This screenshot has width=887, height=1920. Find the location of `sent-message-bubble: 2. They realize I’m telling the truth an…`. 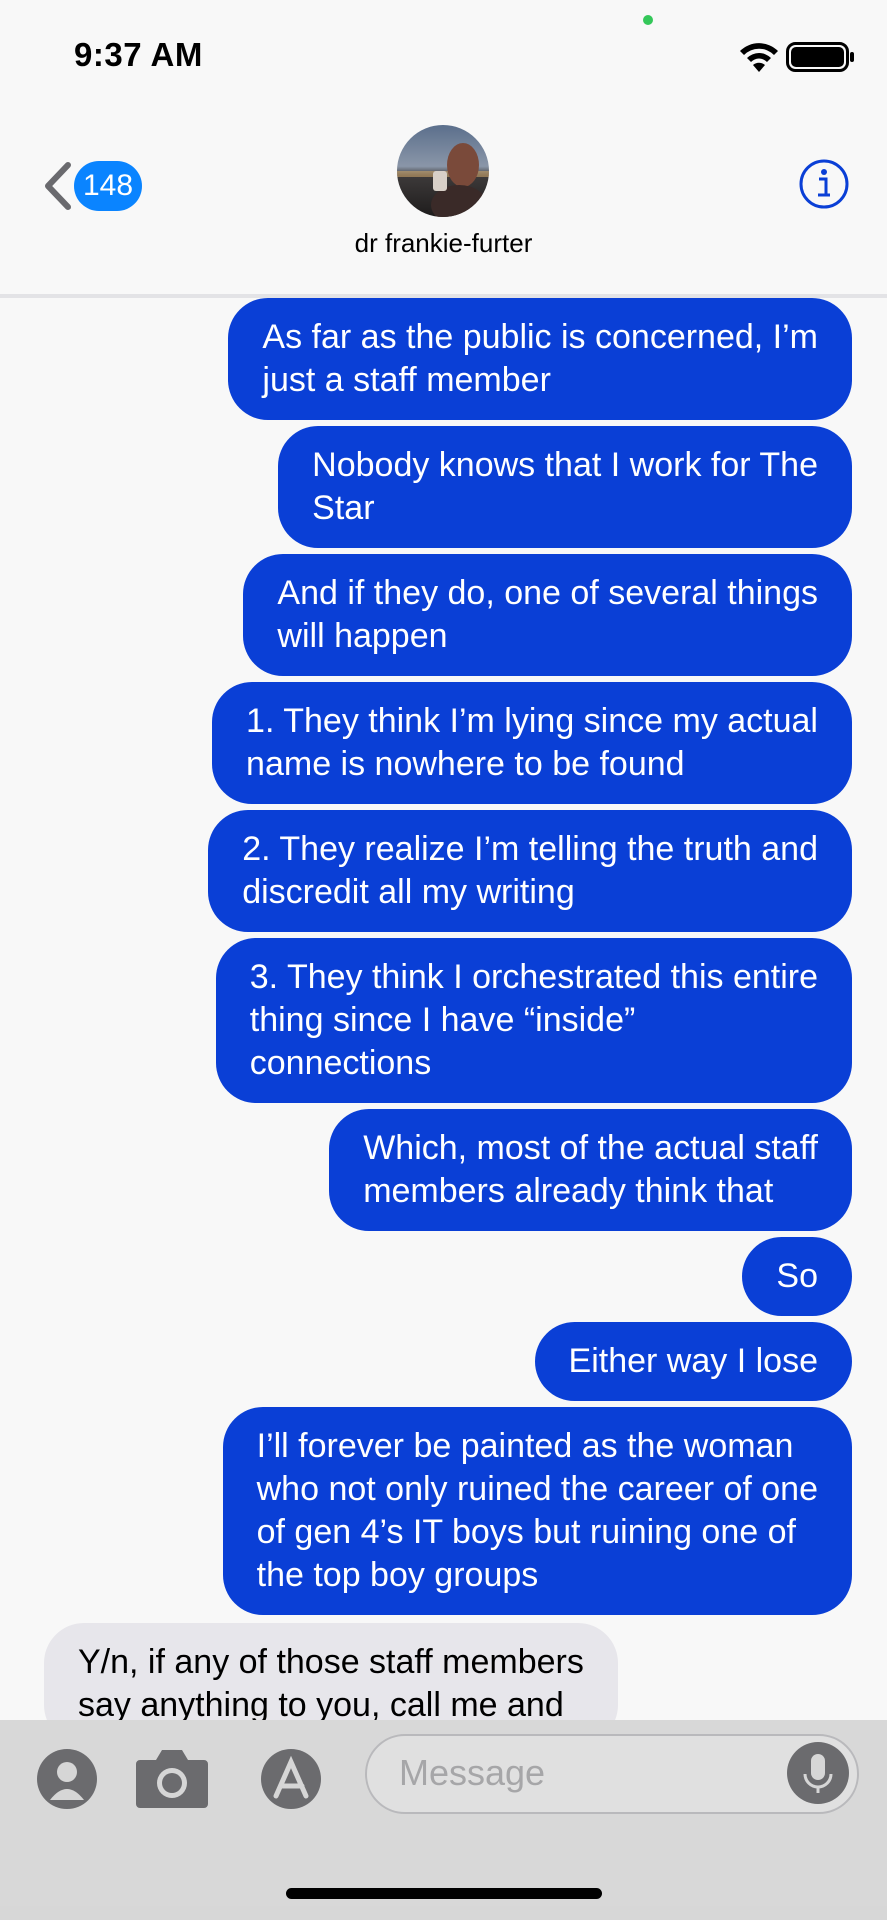

sent-message-bubble: 2. They realize I’m telling the truth an… is located at coordinates (530, 871).